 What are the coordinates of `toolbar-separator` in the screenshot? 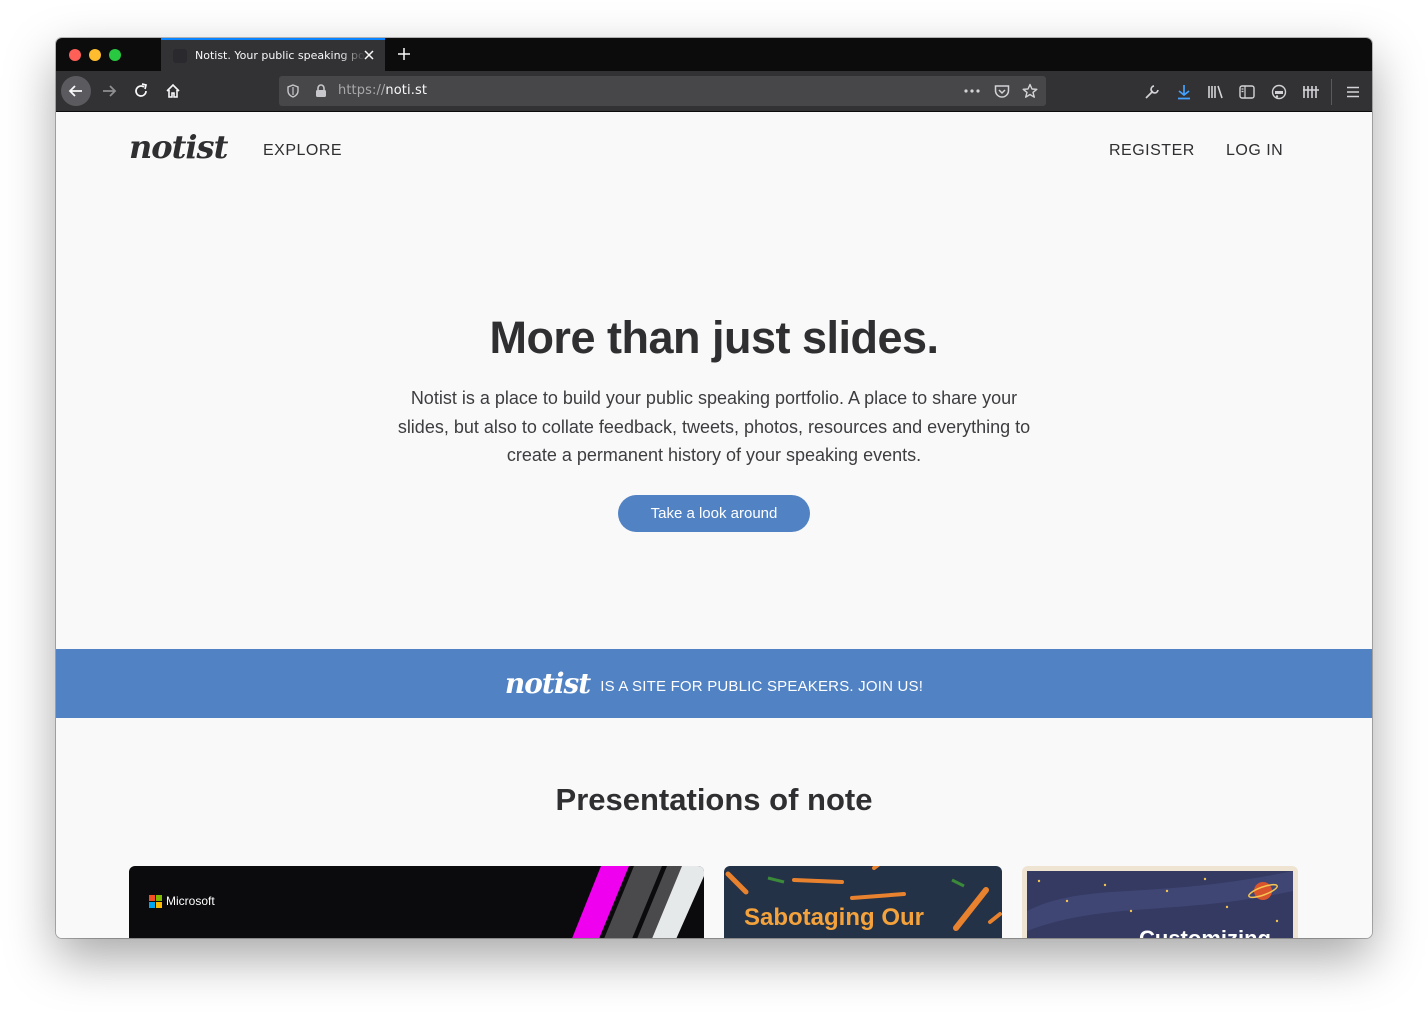 It's located at (1331, 92).